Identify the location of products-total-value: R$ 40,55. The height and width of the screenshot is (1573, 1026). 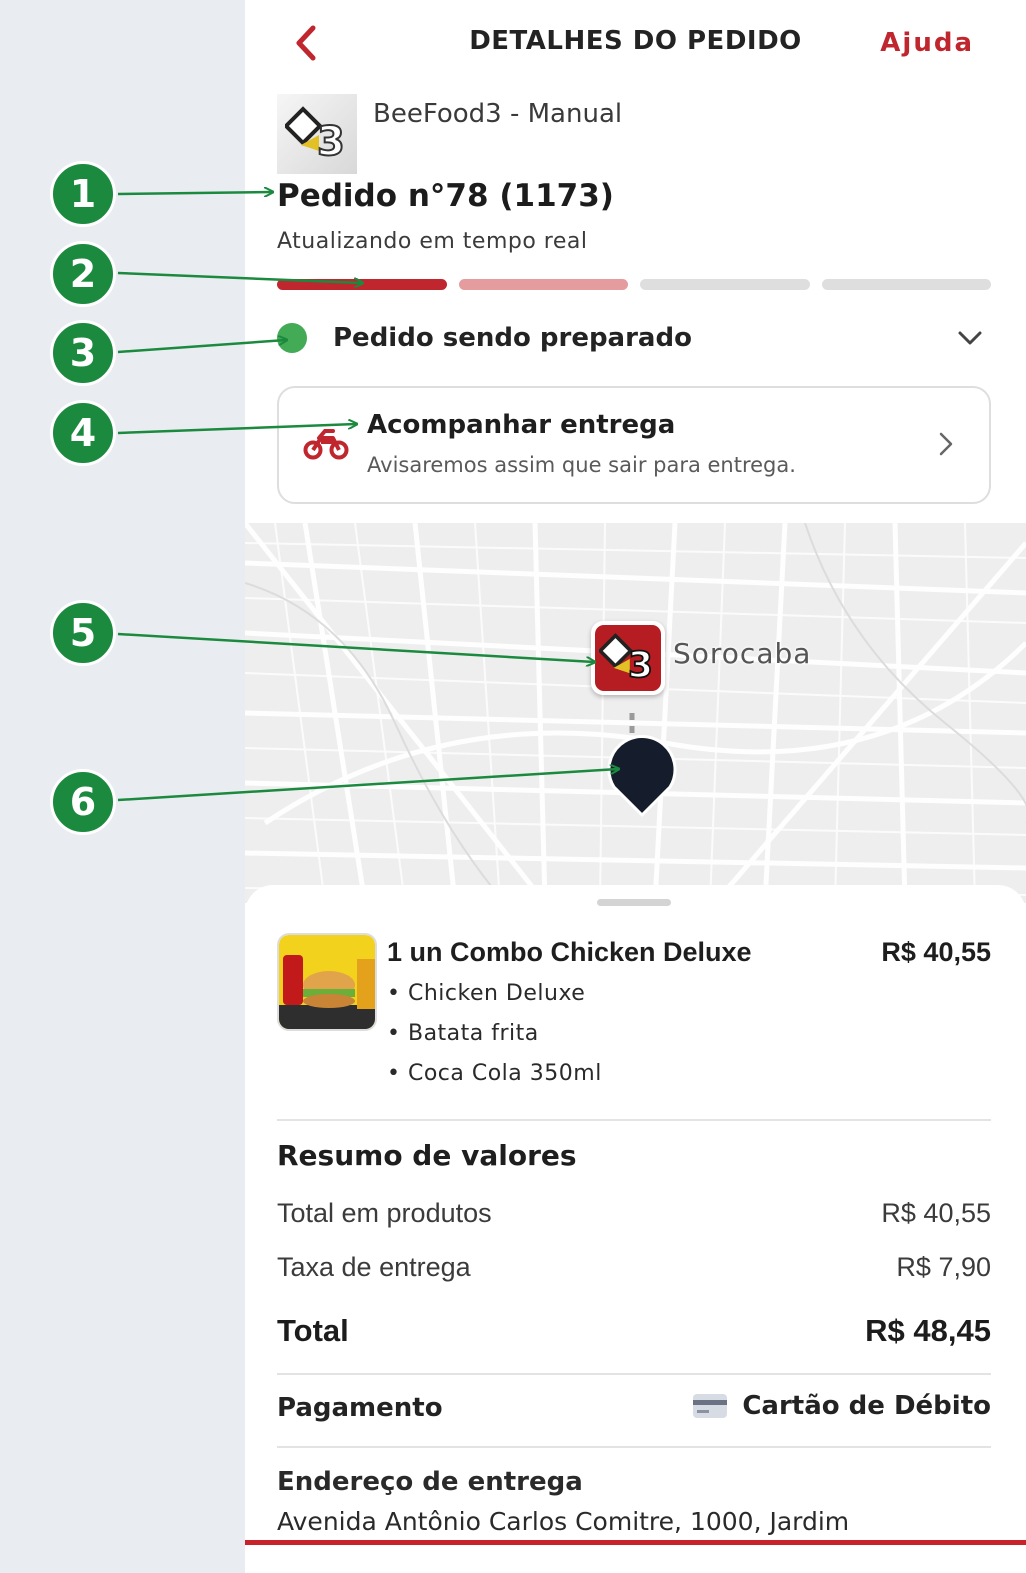
(936, 1213).